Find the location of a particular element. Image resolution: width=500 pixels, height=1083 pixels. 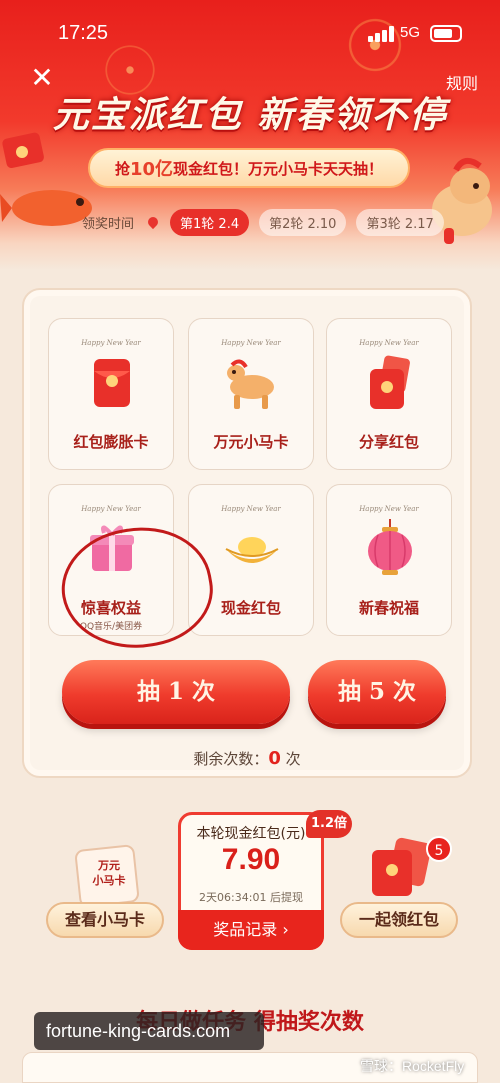

draw-five-button: 抽 5 次 is located at coordinates (377, 692).